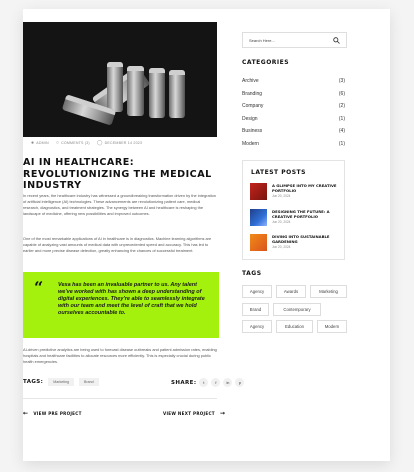 This screenshot has width=414, height=472. What do you see at coordinates (332, 326) in the screenshot?
I see `tag-modern: Modern` at bounding box center [332, 326].